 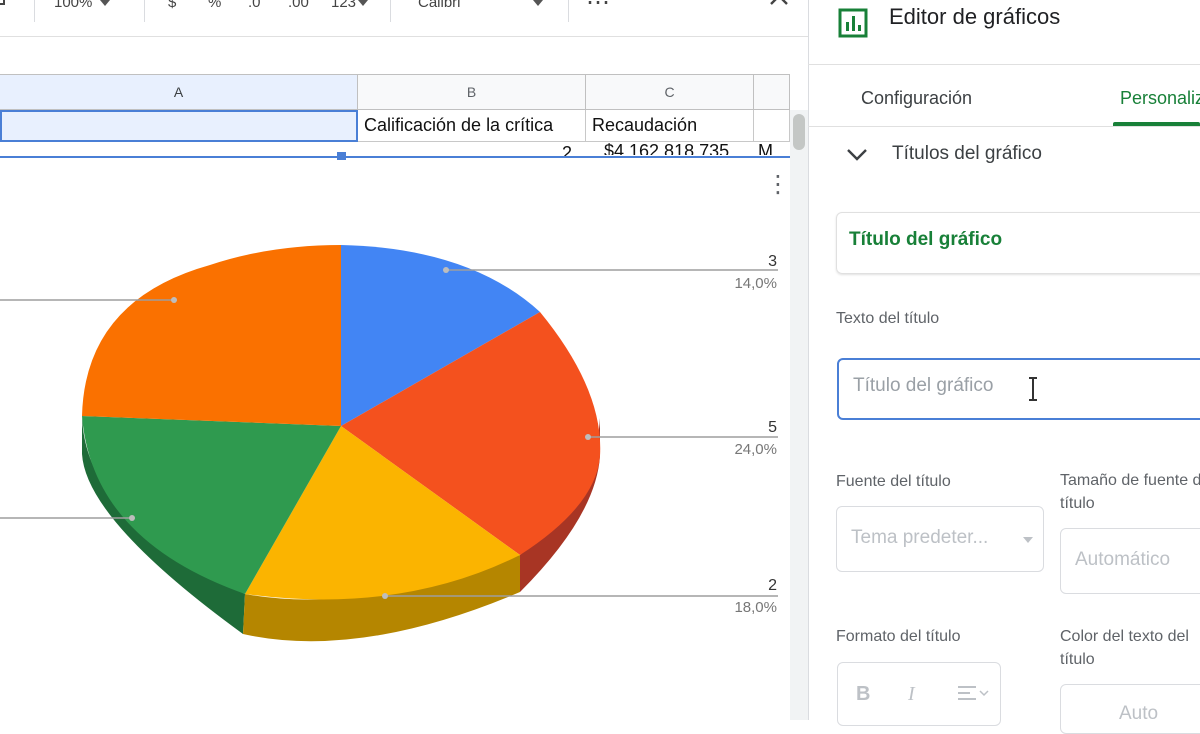 What do you see at coordinates (967, 154) in the screenshot?
I see `section-title: Títulos del gráfico` at bounding box center [967, 154].